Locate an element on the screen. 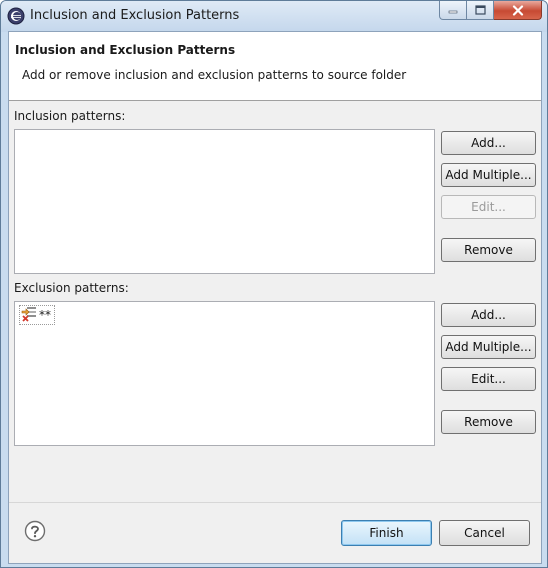  cancel-button: Cancel is located at coordinates (484, 533).